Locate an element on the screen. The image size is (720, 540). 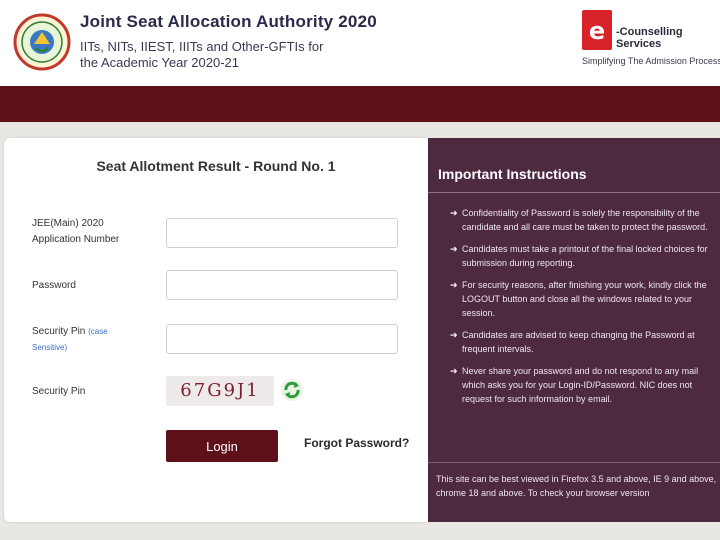
refresh-icon is located at coordinates (292, 390).